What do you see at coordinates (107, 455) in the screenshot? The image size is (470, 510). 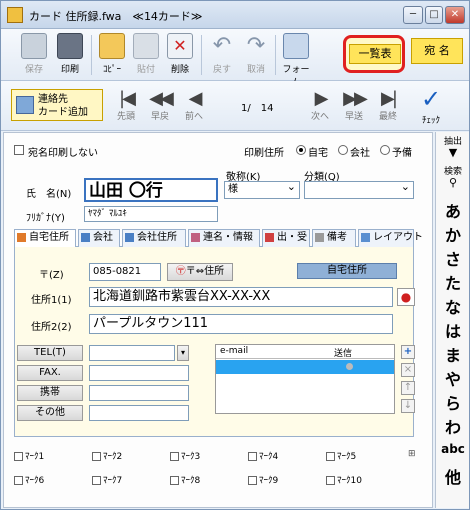 I see `mark-2: ﾏｰｸ2` at bounding box center [107, 455].